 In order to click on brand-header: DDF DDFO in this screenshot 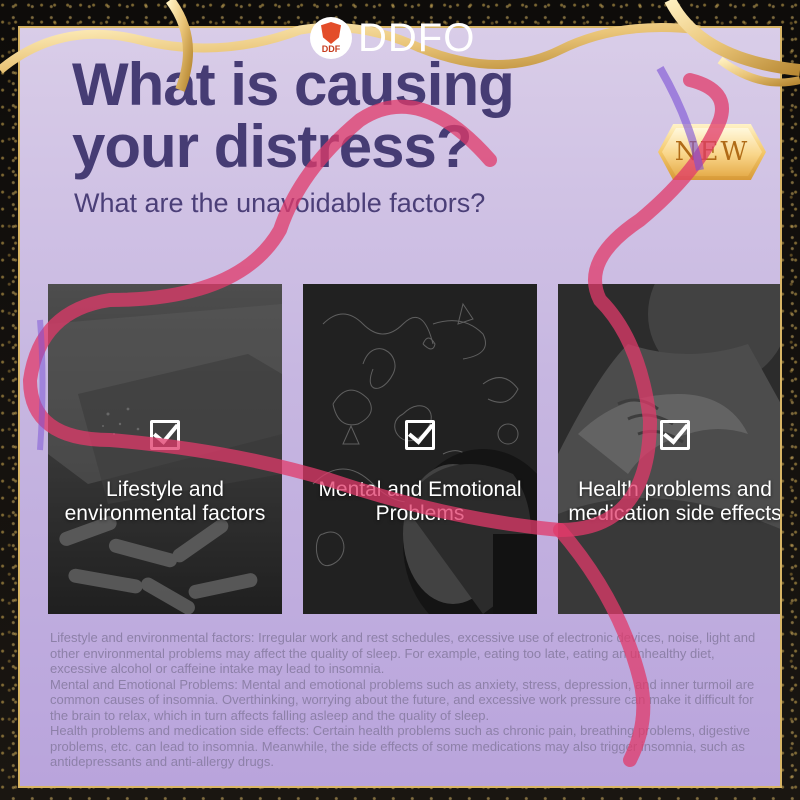, I will do `click(392, 38)`.